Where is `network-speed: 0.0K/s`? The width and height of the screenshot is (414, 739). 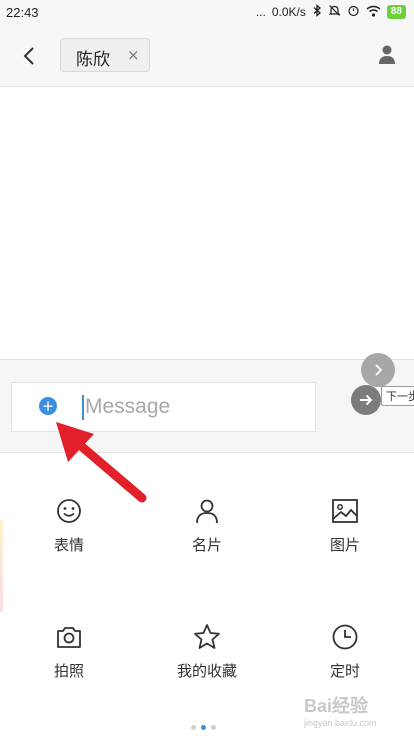
network-speed: 0.0K/s is located at coordinates (288, 12).